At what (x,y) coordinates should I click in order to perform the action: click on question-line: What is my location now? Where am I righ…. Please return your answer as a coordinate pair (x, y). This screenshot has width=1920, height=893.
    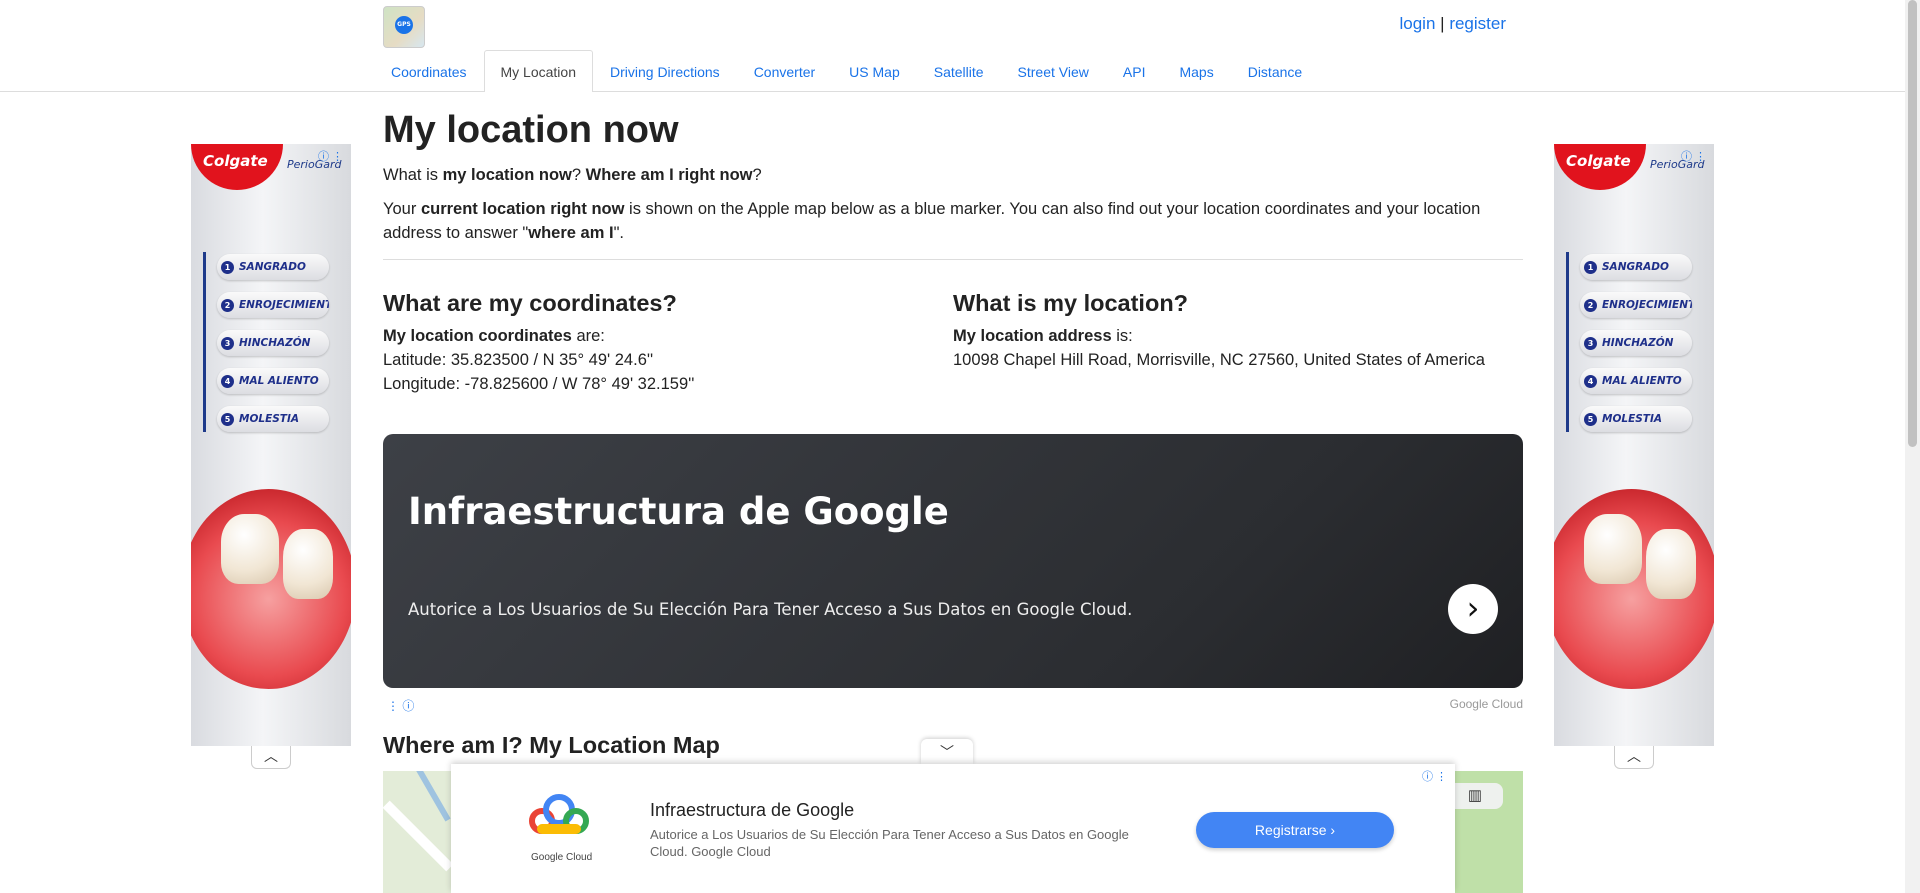
    Looking at the image, I should click on (572, 175).